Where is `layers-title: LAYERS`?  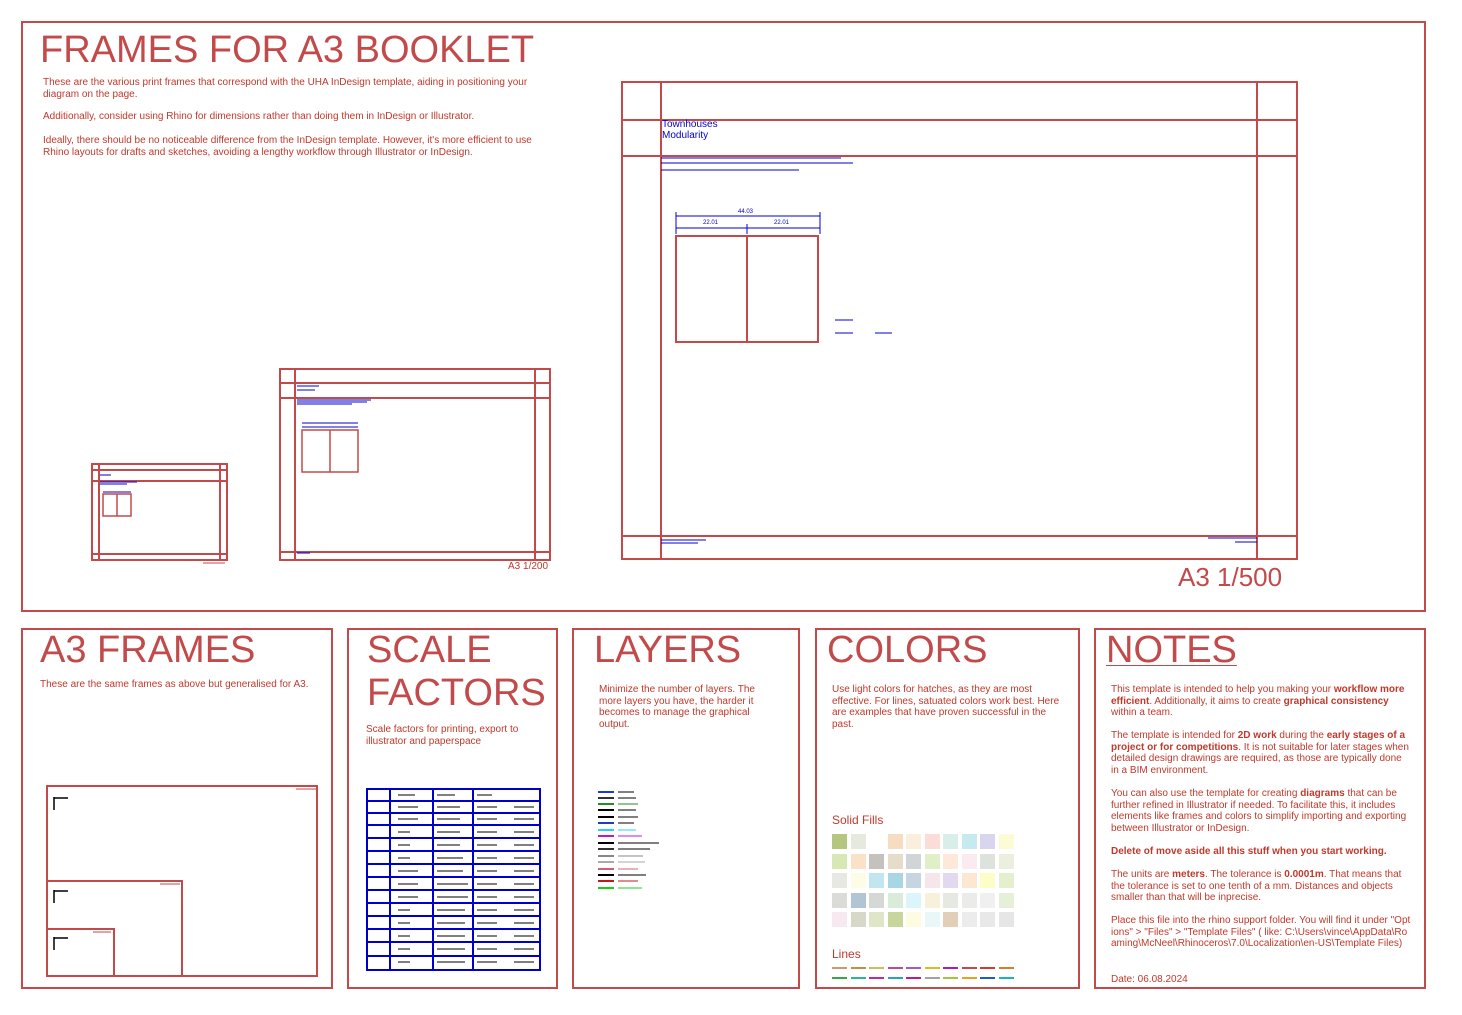
layers-title: LAYERS is located at coordinates (668, 650).